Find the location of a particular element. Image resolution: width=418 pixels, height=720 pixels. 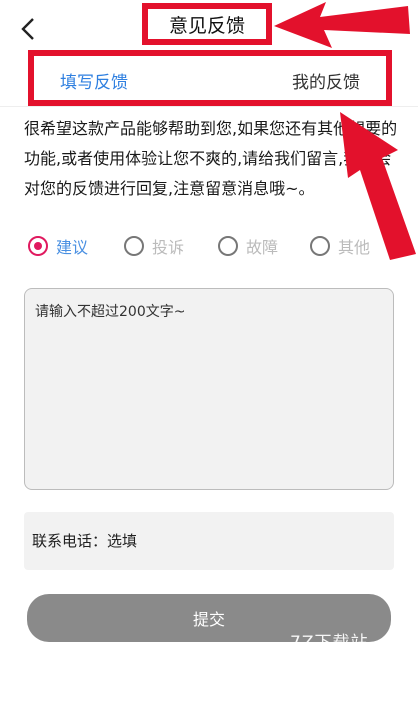

radio-checked-icon is located at coordinates (38, 246).